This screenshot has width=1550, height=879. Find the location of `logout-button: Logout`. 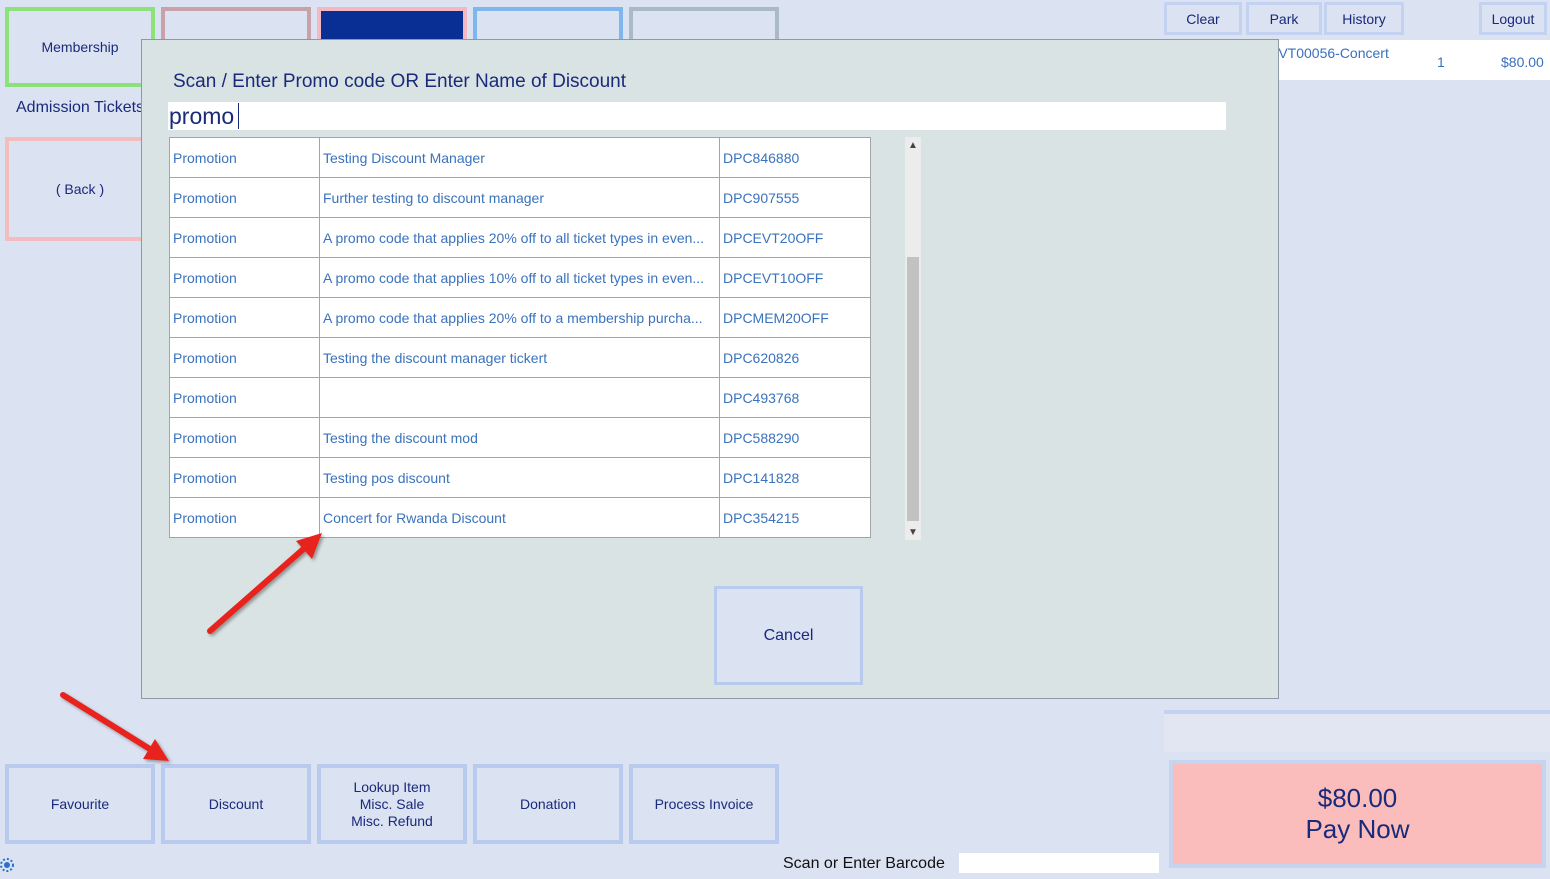

logout-button: Logout is located at coordinates (1513, 18).